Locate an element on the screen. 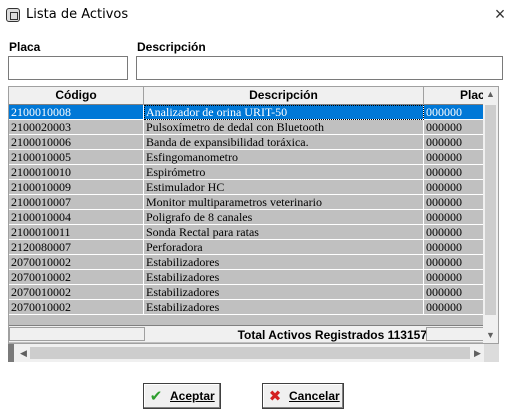 The image size is (515, 420). check-icon: ✔ is located at coordinates (156, 396).